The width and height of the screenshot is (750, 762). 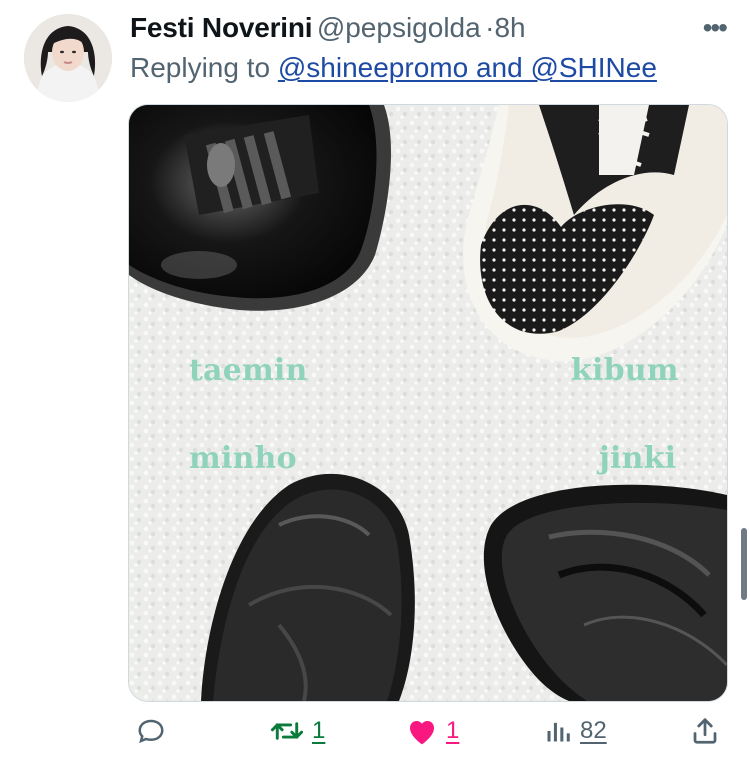 I want to click on avatar-image, so click(x=68, y=58).